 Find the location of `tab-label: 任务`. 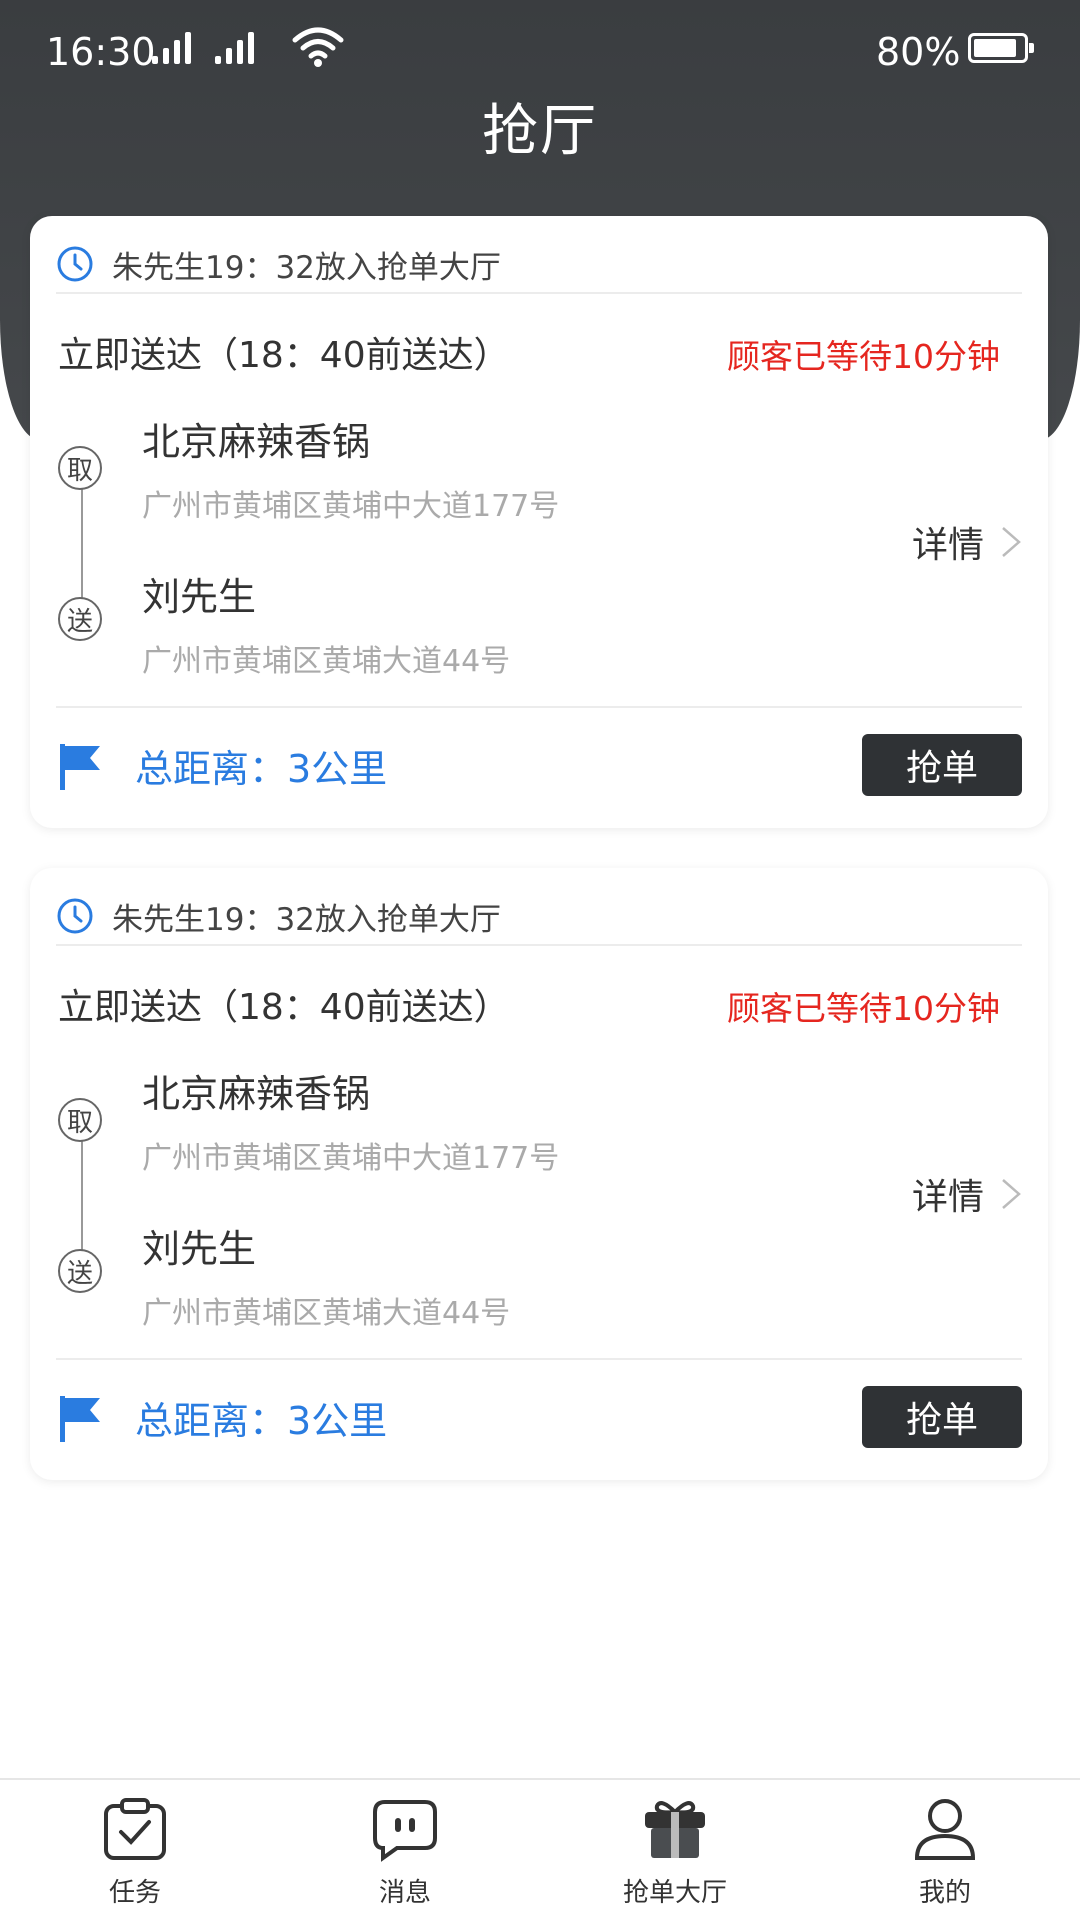

tab-label: 任务 is located at coordinates (134, 1893).